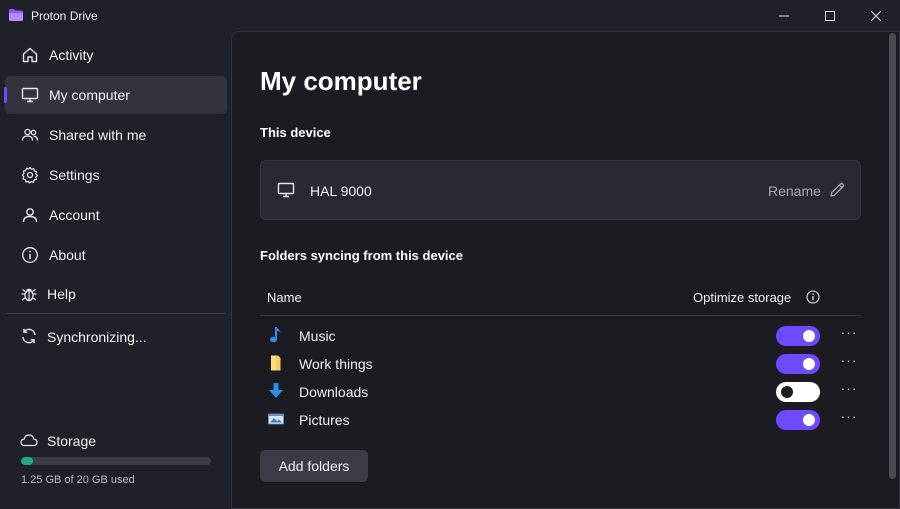 The height and width of the screenshot is (509, 900). Describe the element at coordinates (334, 392) in the screenshot. I see `folder-name: Downloads` at that location.